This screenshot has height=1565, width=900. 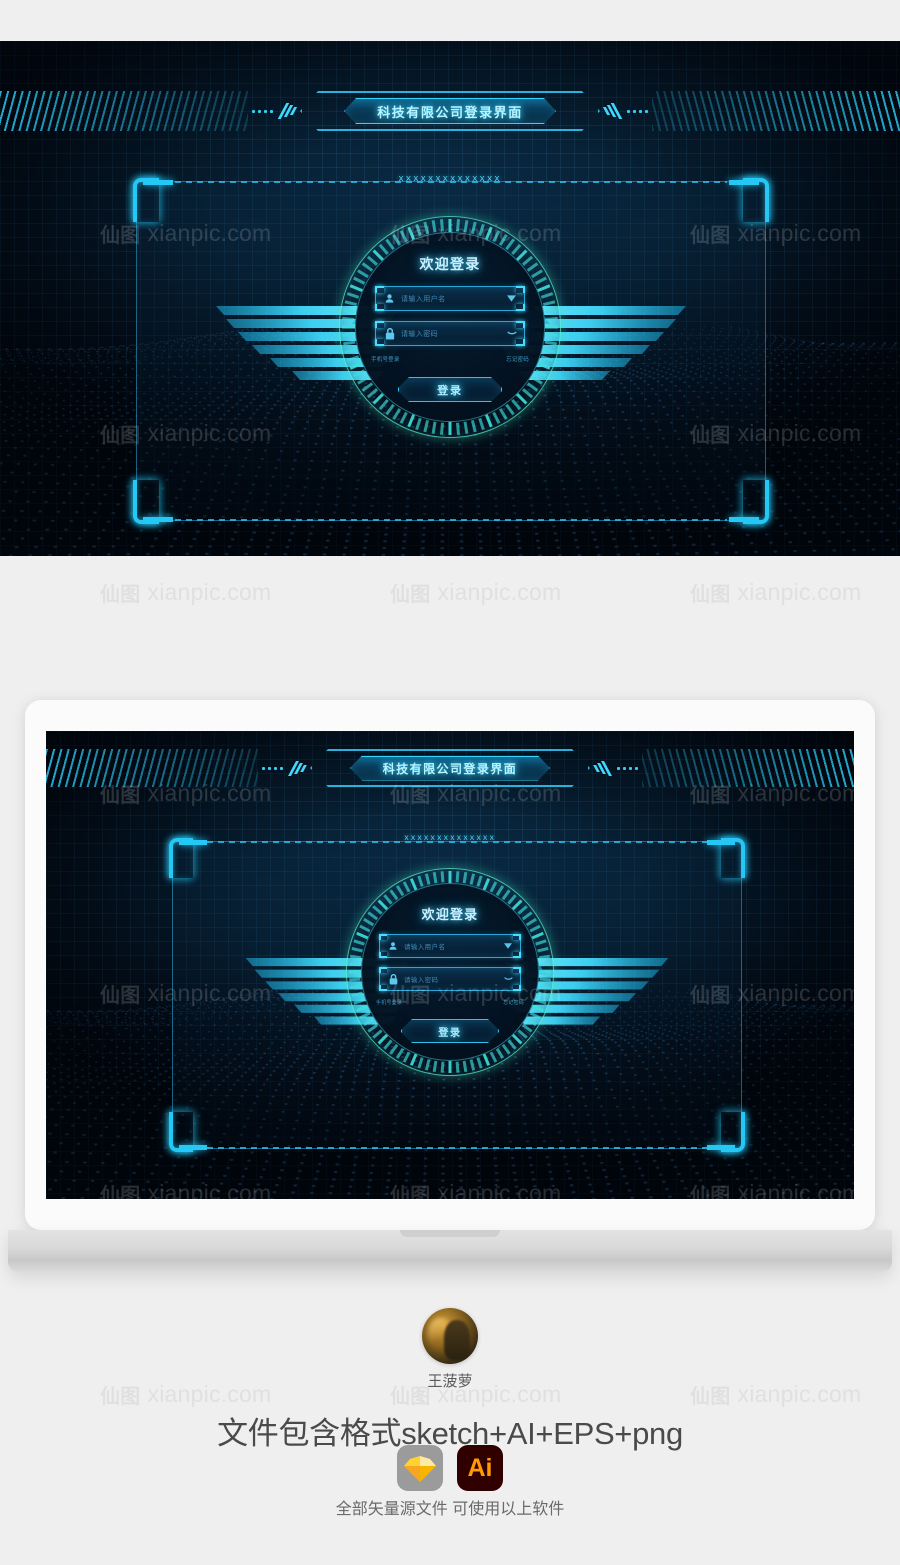 I want to click on illustrator-icon: Ai, so click(x=480, y=1468).